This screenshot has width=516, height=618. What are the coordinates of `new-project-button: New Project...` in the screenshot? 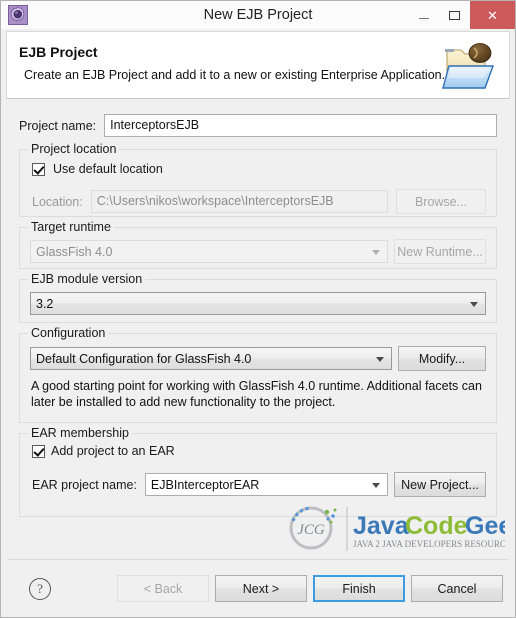 It's located at (440, 484).